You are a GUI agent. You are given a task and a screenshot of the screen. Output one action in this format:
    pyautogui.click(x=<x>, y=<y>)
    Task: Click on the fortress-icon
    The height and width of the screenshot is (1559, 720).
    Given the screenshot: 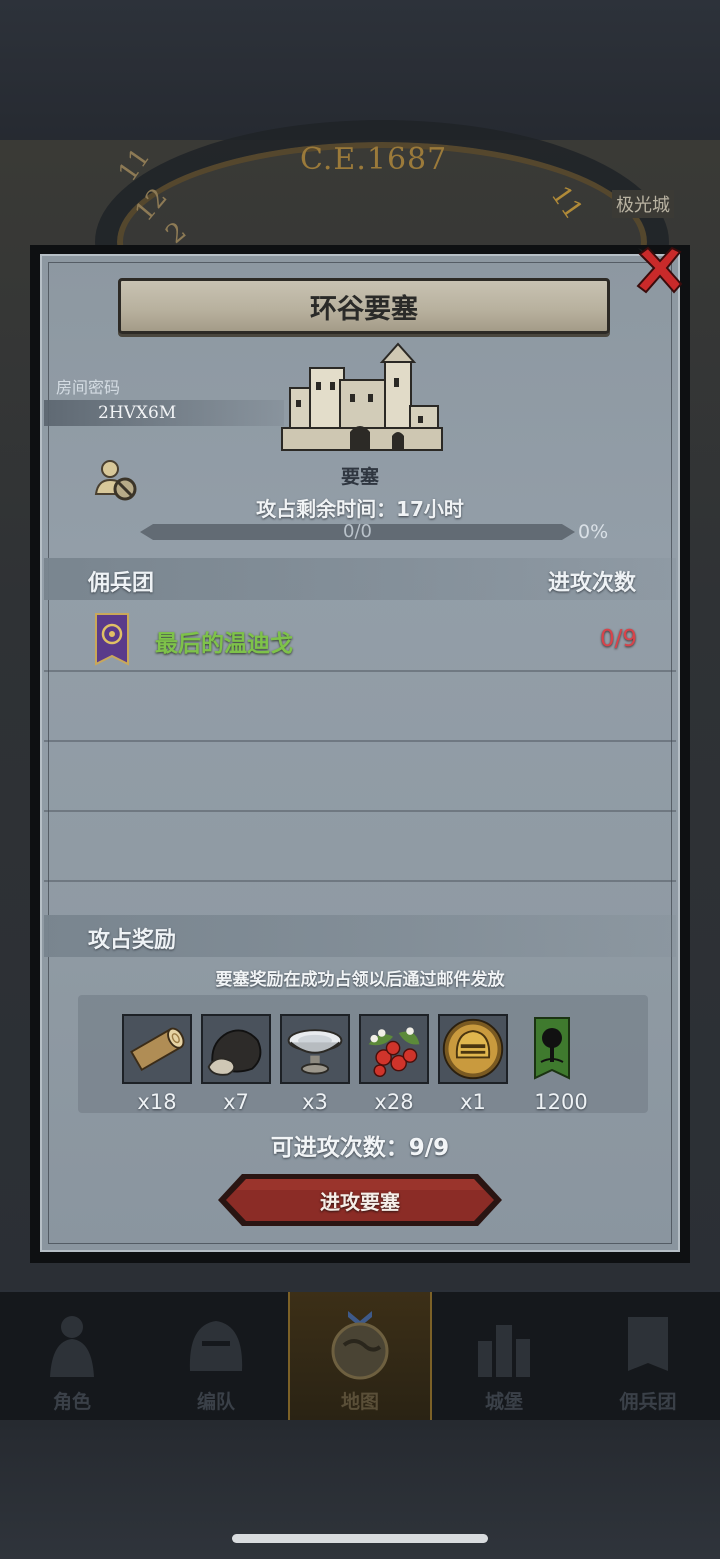 What is the action you would take?
    pyautogui.click(x=362, y=396)
    